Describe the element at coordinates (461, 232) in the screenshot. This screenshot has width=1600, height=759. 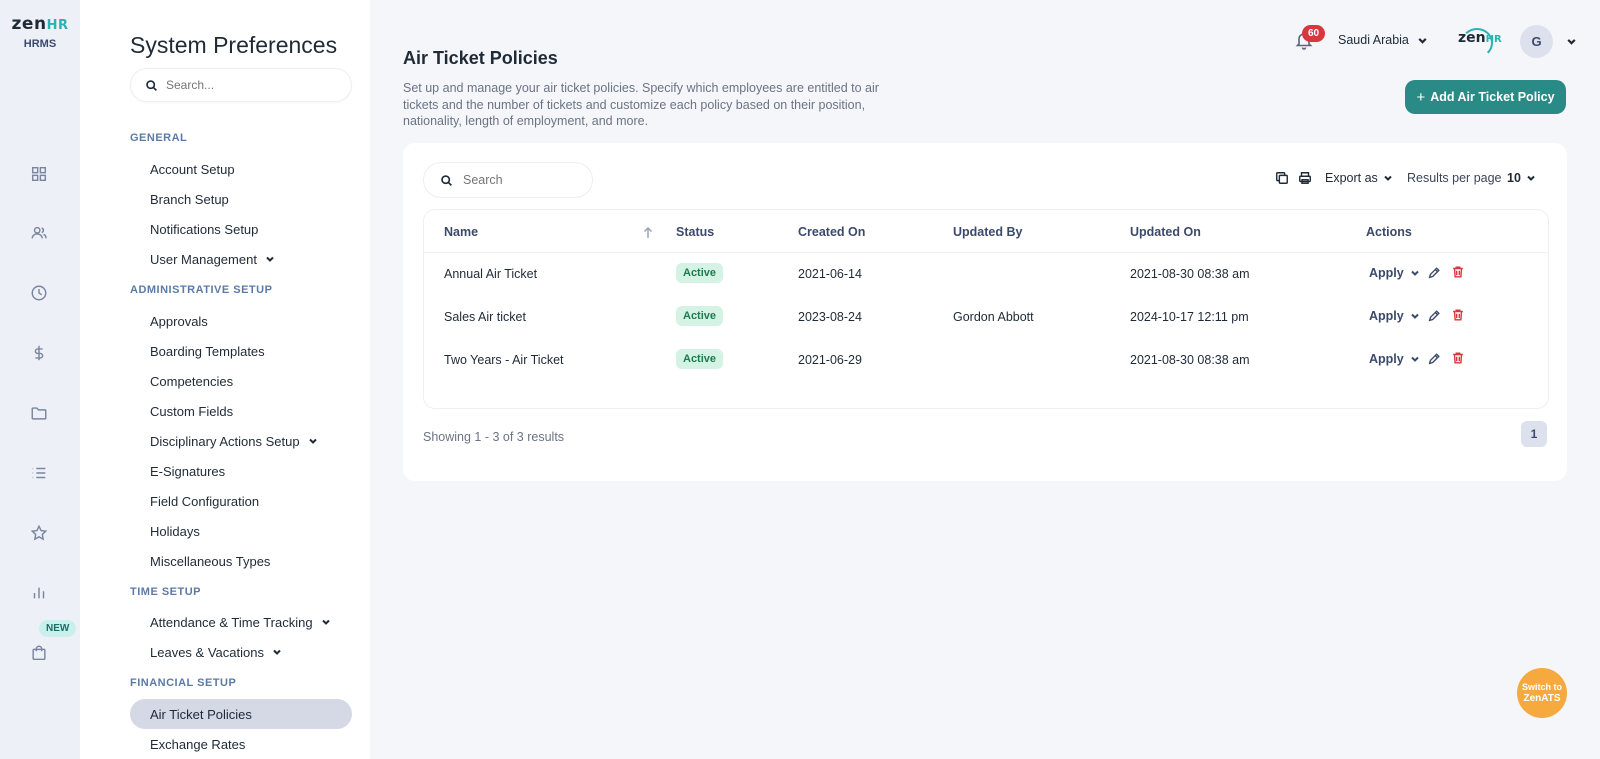
I see `column-name: Name` at that location.